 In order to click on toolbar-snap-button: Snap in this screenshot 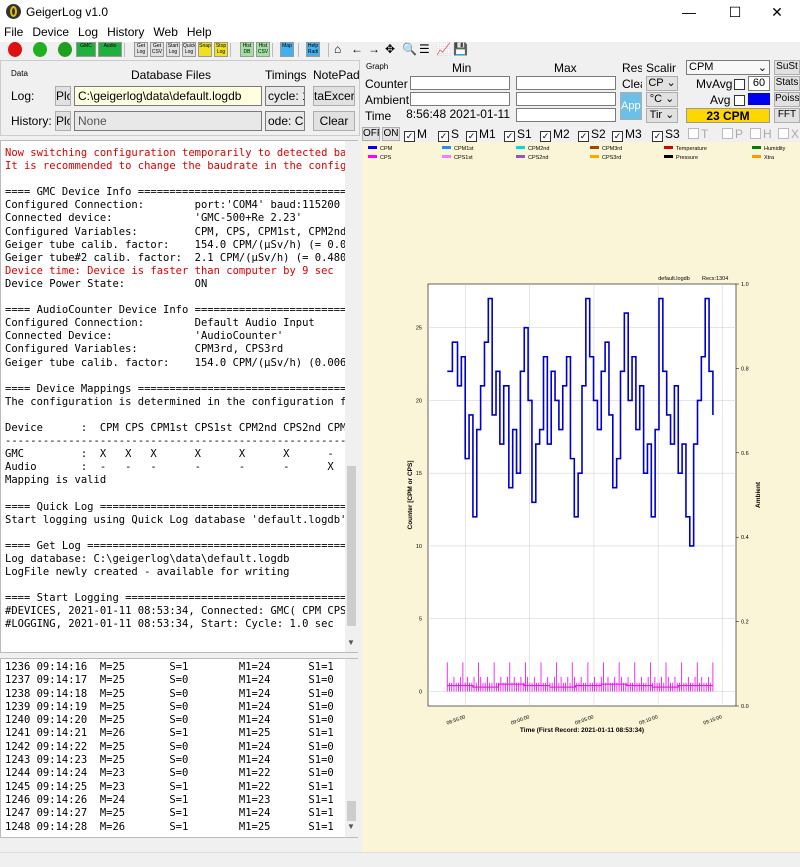, I will do `click(205, 49)`.